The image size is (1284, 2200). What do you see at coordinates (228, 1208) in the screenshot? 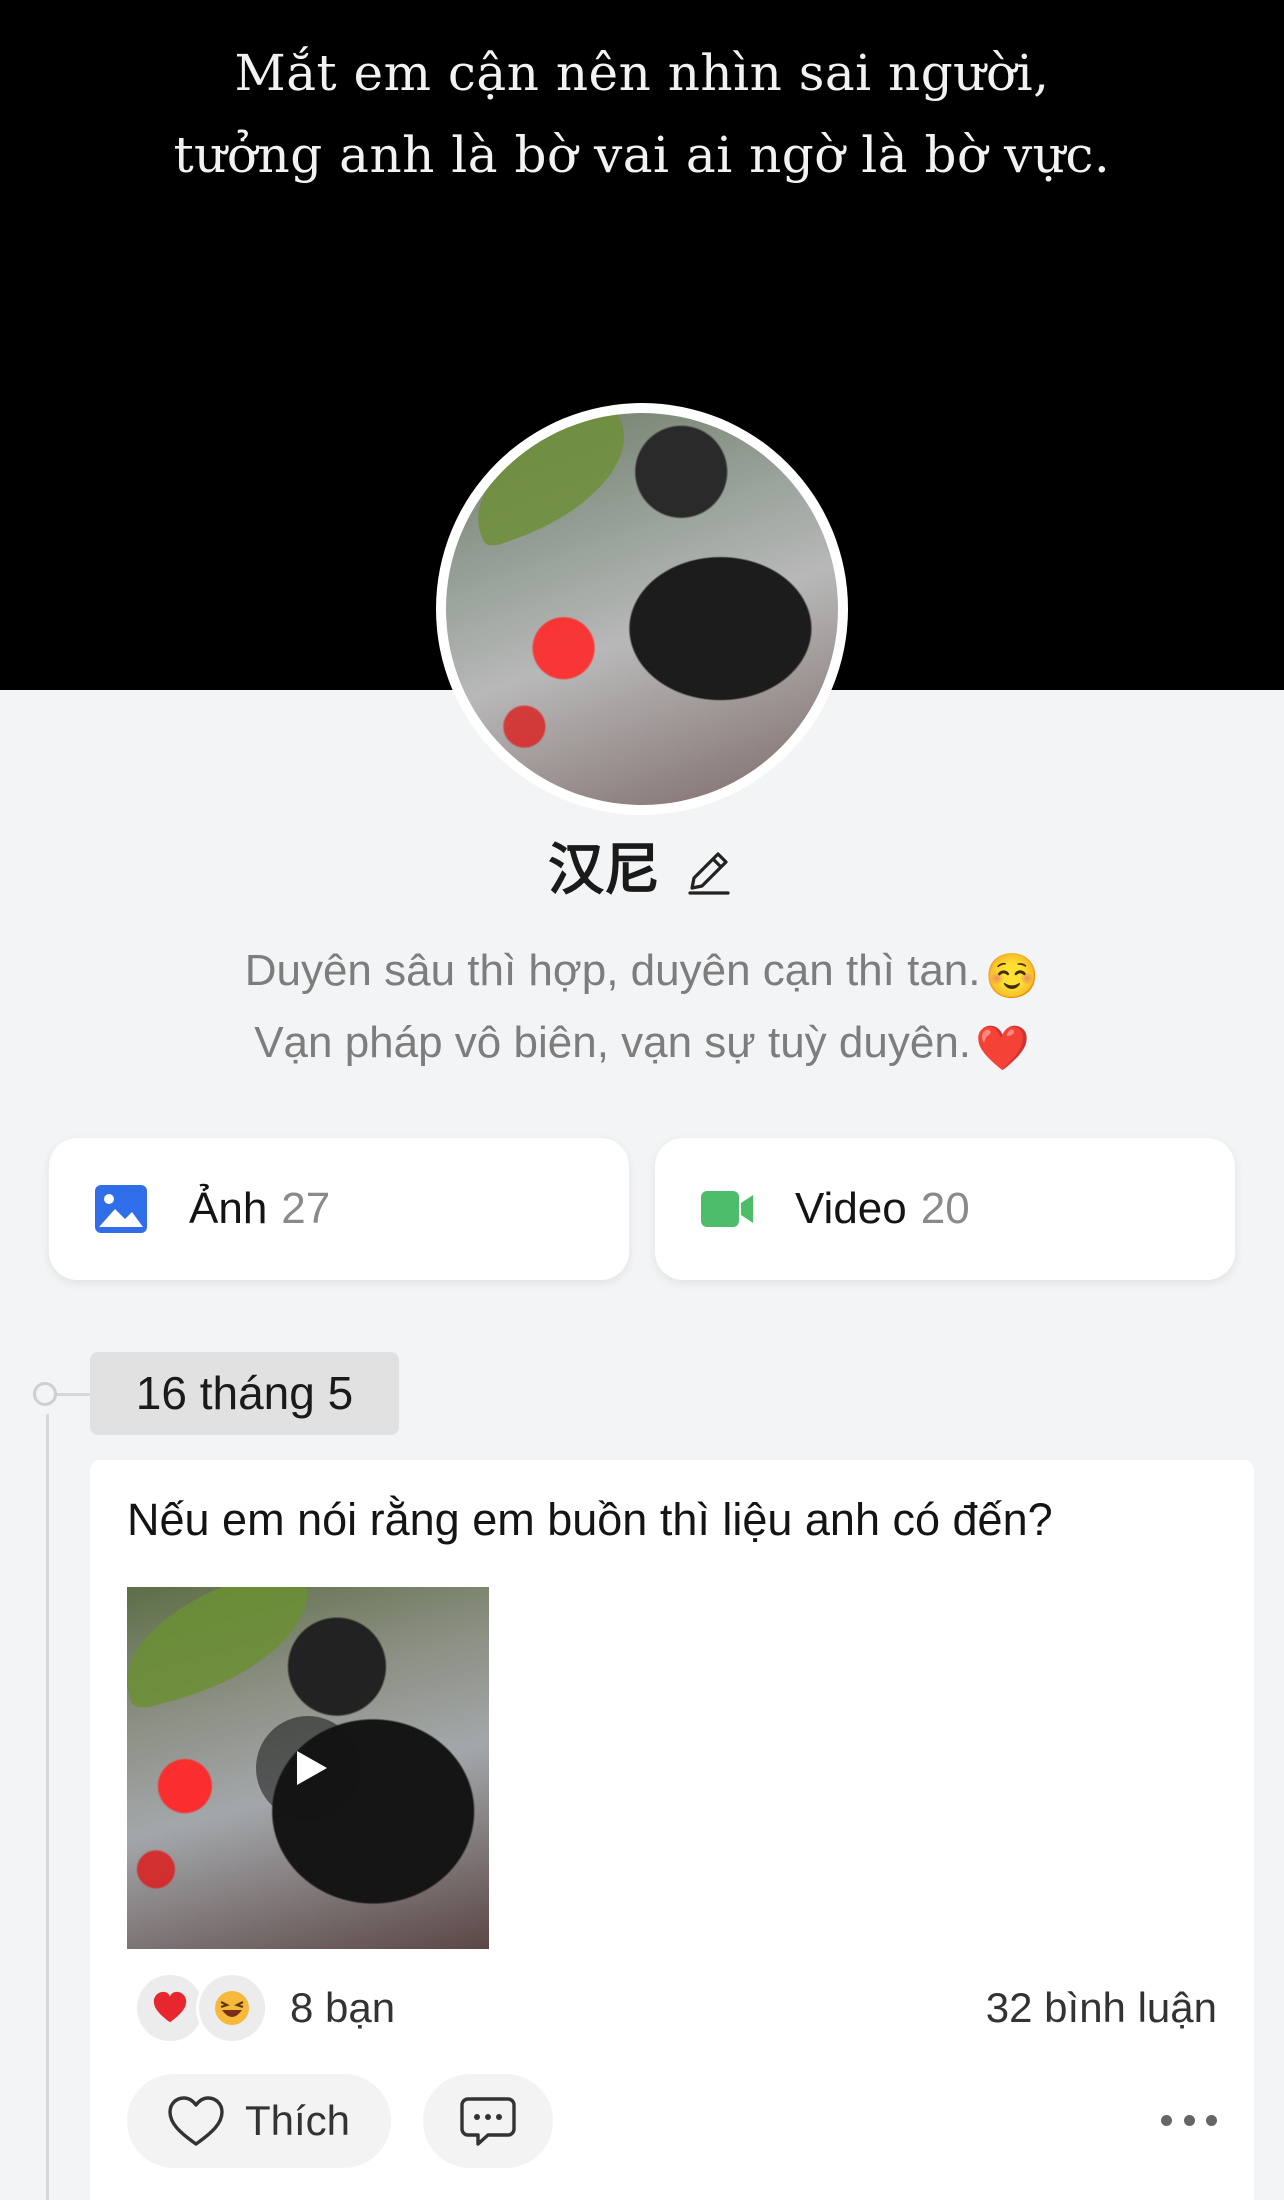
I see `photos-label: Ảnh` at bounding box center [228, 1208].